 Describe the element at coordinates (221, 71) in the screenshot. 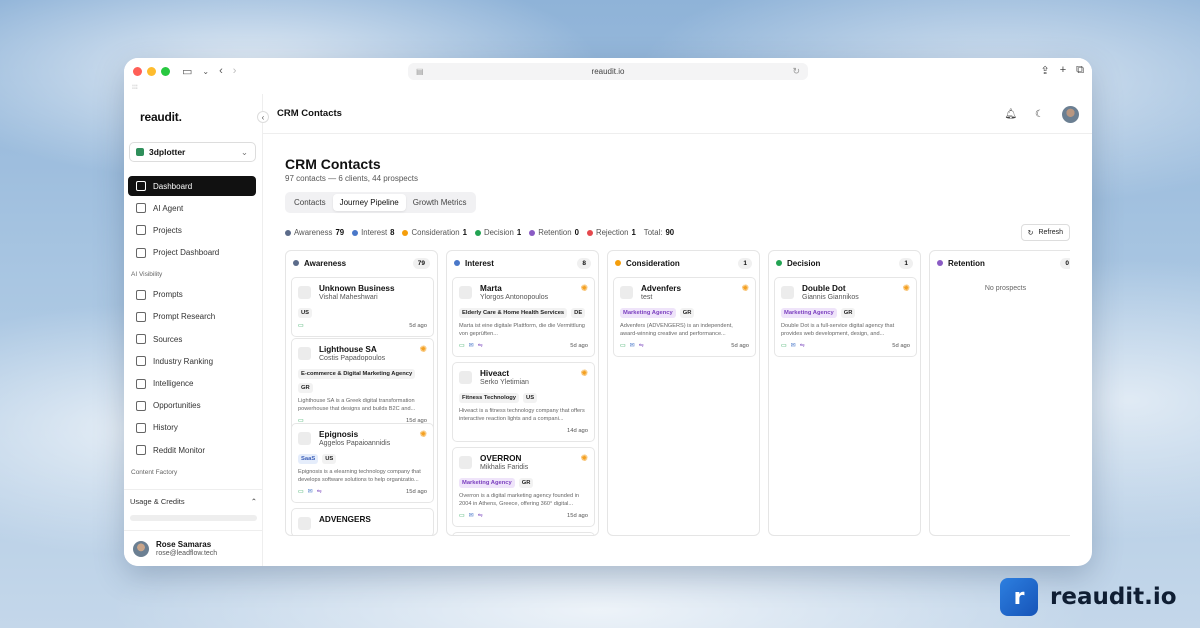

I see `back-icon: ‹` at that location.